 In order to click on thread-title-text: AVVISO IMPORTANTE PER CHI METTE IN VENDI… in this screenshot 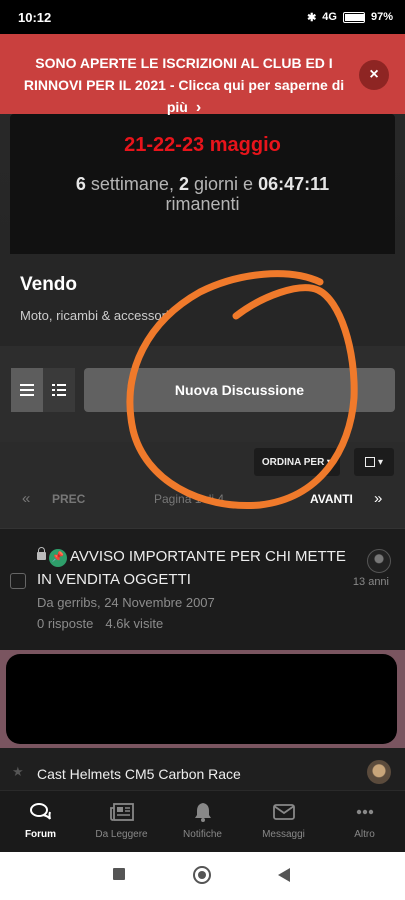, I will do `click(191, 568)`.